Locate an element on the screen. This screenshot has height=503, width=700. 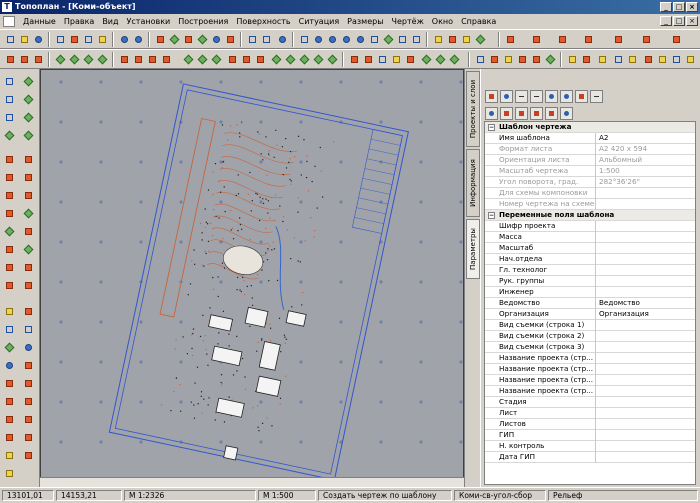
menu-window: Окно is located at coordinates (442, 22).